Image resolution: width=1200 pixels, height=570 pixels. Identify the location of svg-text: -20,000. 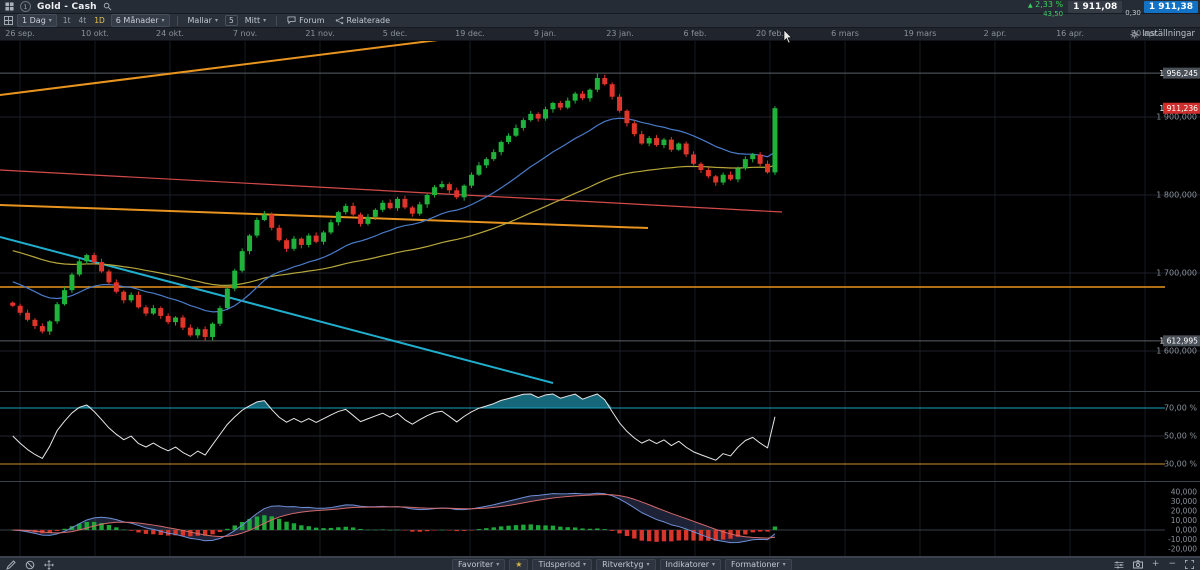
(1182, 549).